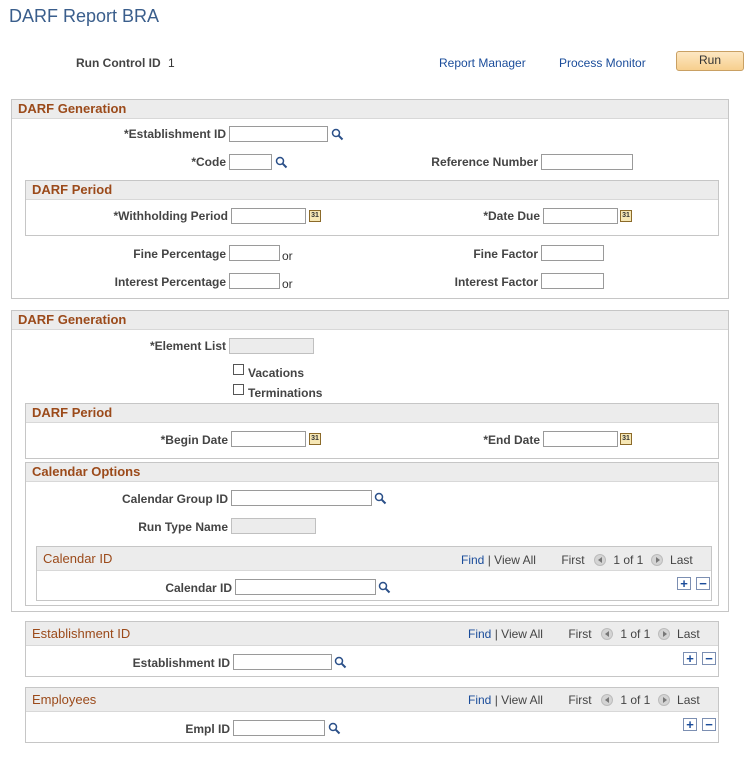 The image size is (751, 761). Describe the element at coordinates (372, 472) in the screenshot. I see `calendar-options-header: Calendar Options` at that location.